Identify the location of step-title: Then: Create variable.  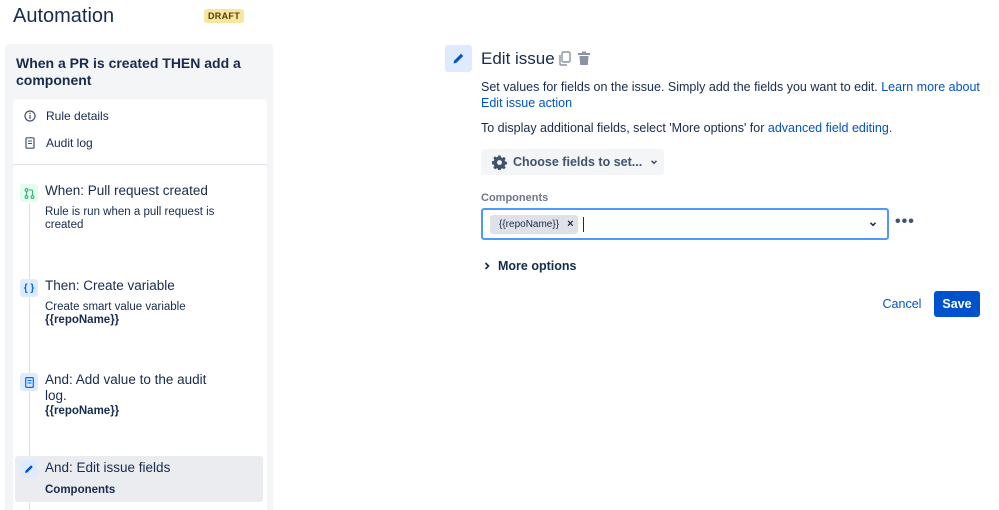
(110, 285).